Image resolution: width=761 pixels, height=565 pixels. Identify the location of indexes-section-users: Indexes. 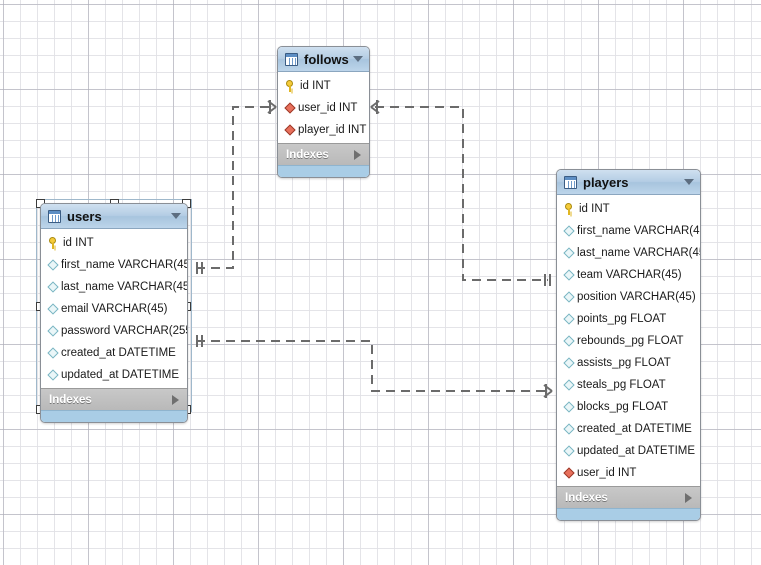
(114, 399).